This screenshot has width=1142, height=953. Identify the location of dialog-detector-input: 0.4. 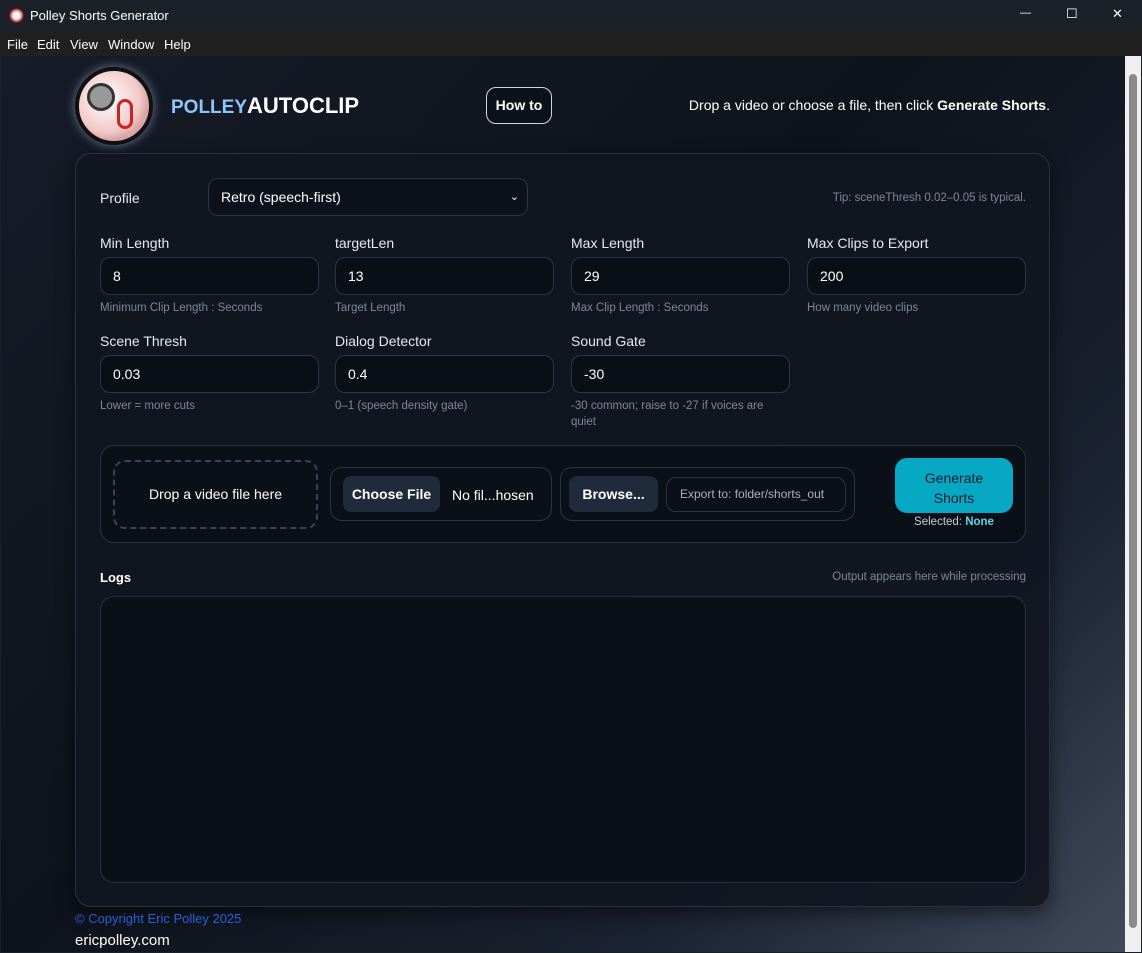
(444, 374).